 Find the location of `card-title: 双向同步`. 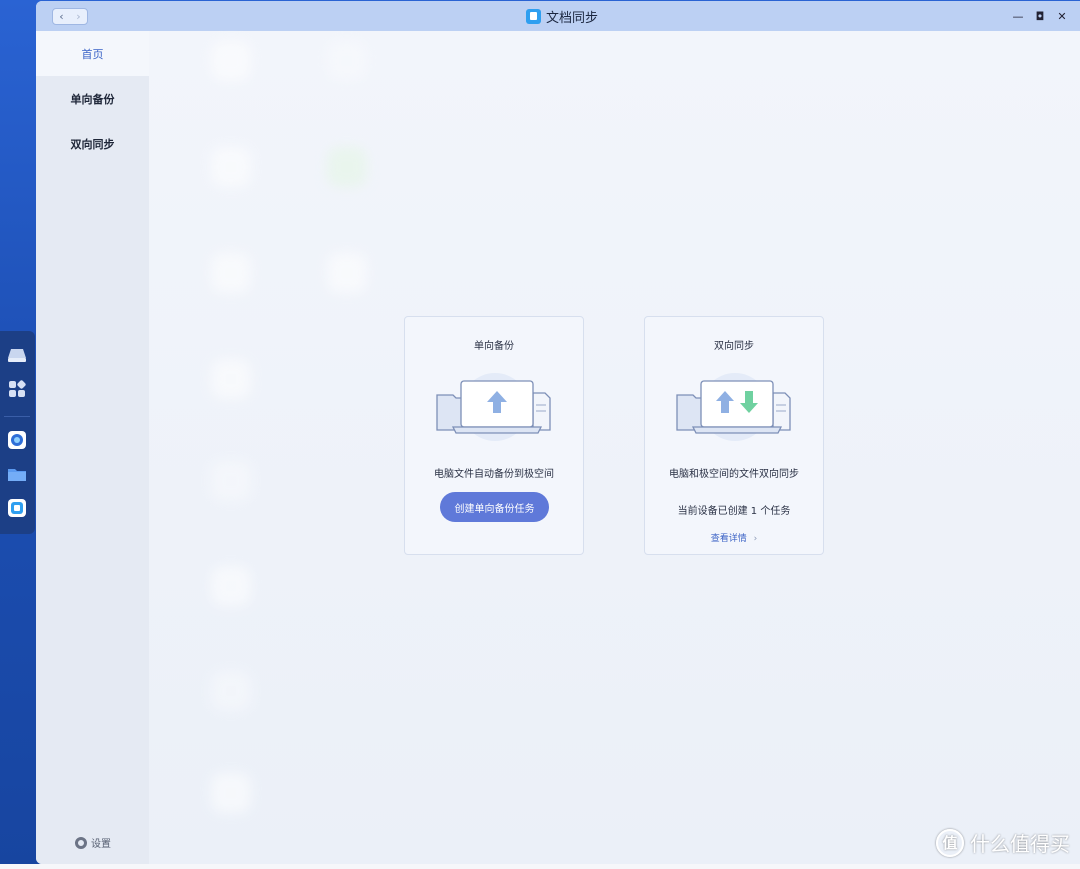

card-title: 双向同步 is located at coordinates (734, 346).